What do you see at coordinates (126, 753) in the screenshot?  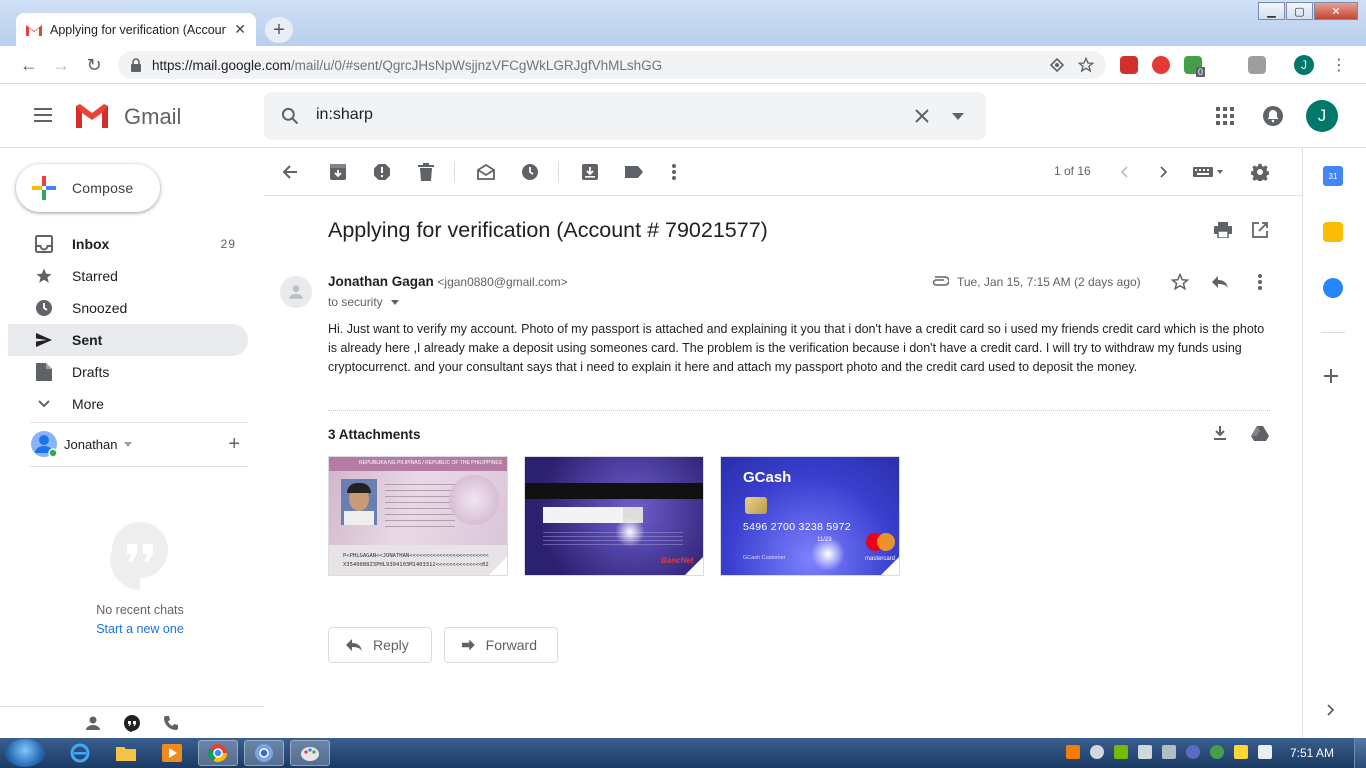 I see `file-explorer-icon` at bounding box center [126, 753].